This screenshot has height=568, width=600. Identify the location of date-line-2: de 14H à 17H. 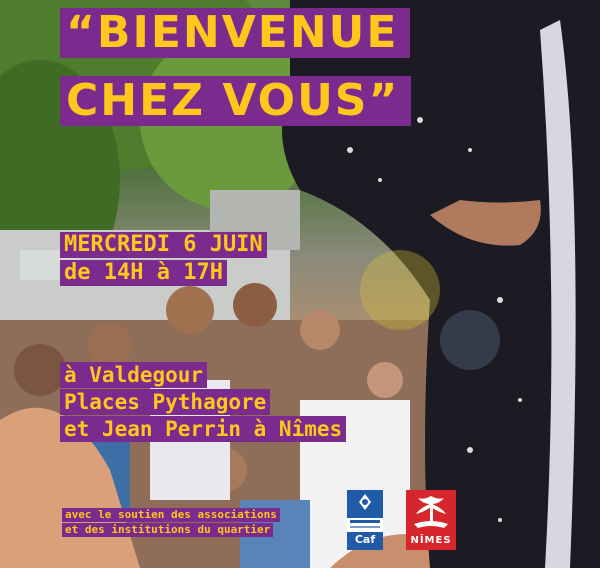
(143, 273).